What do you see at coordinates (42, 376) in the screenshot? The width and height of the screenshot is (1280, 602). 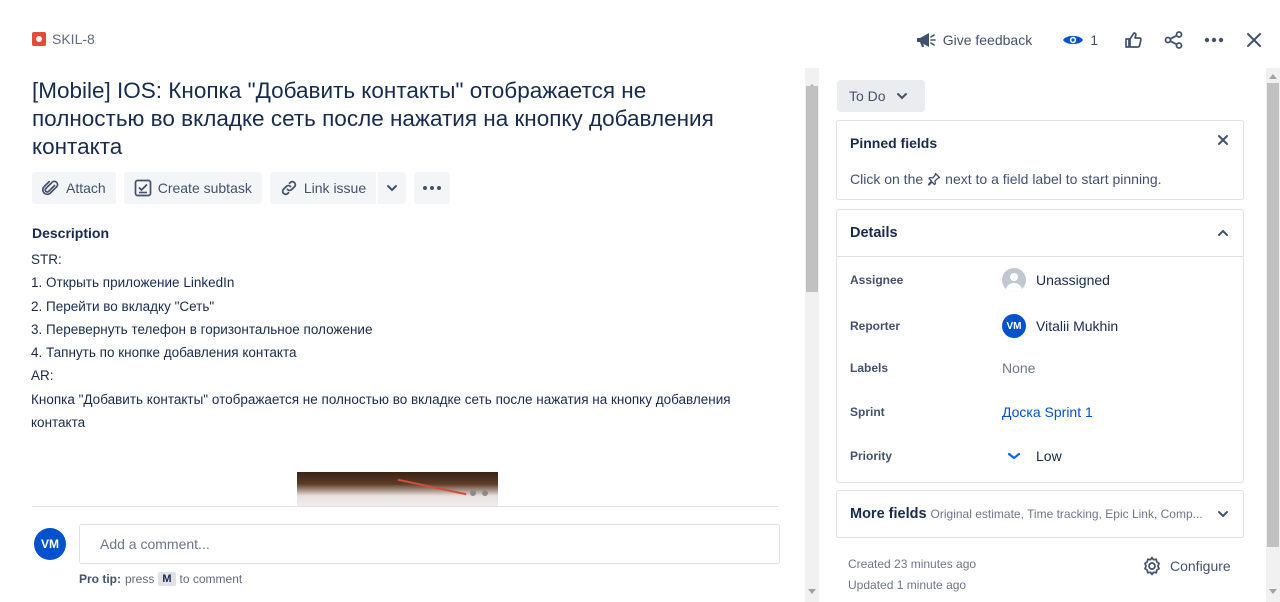 I see `description-line: AR:` at bounding box center [42, 376].